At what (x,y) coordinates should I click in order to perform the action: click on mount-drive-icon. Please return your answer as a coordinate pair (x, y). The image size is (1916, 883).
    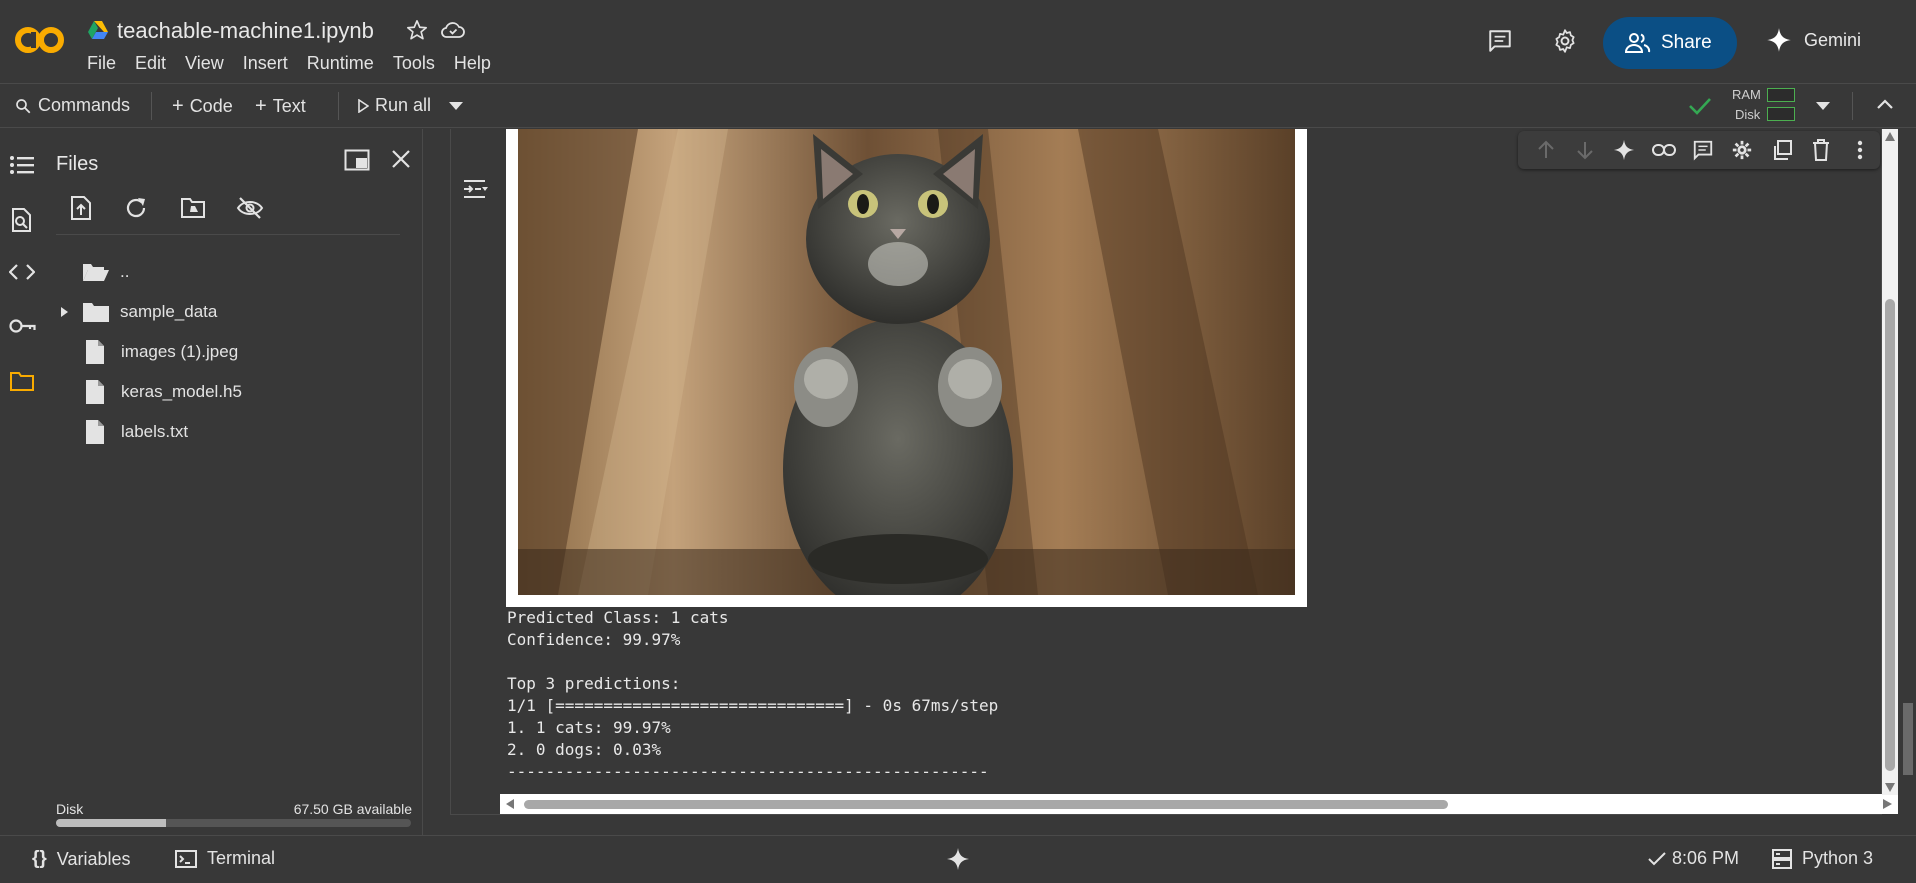
    Looking at the image, I should click on (193, 208).